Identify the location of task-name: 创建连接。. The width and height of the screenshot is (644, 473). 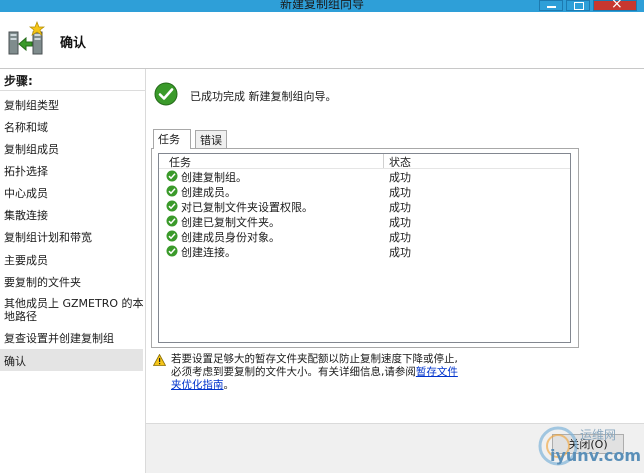
(208, 252).